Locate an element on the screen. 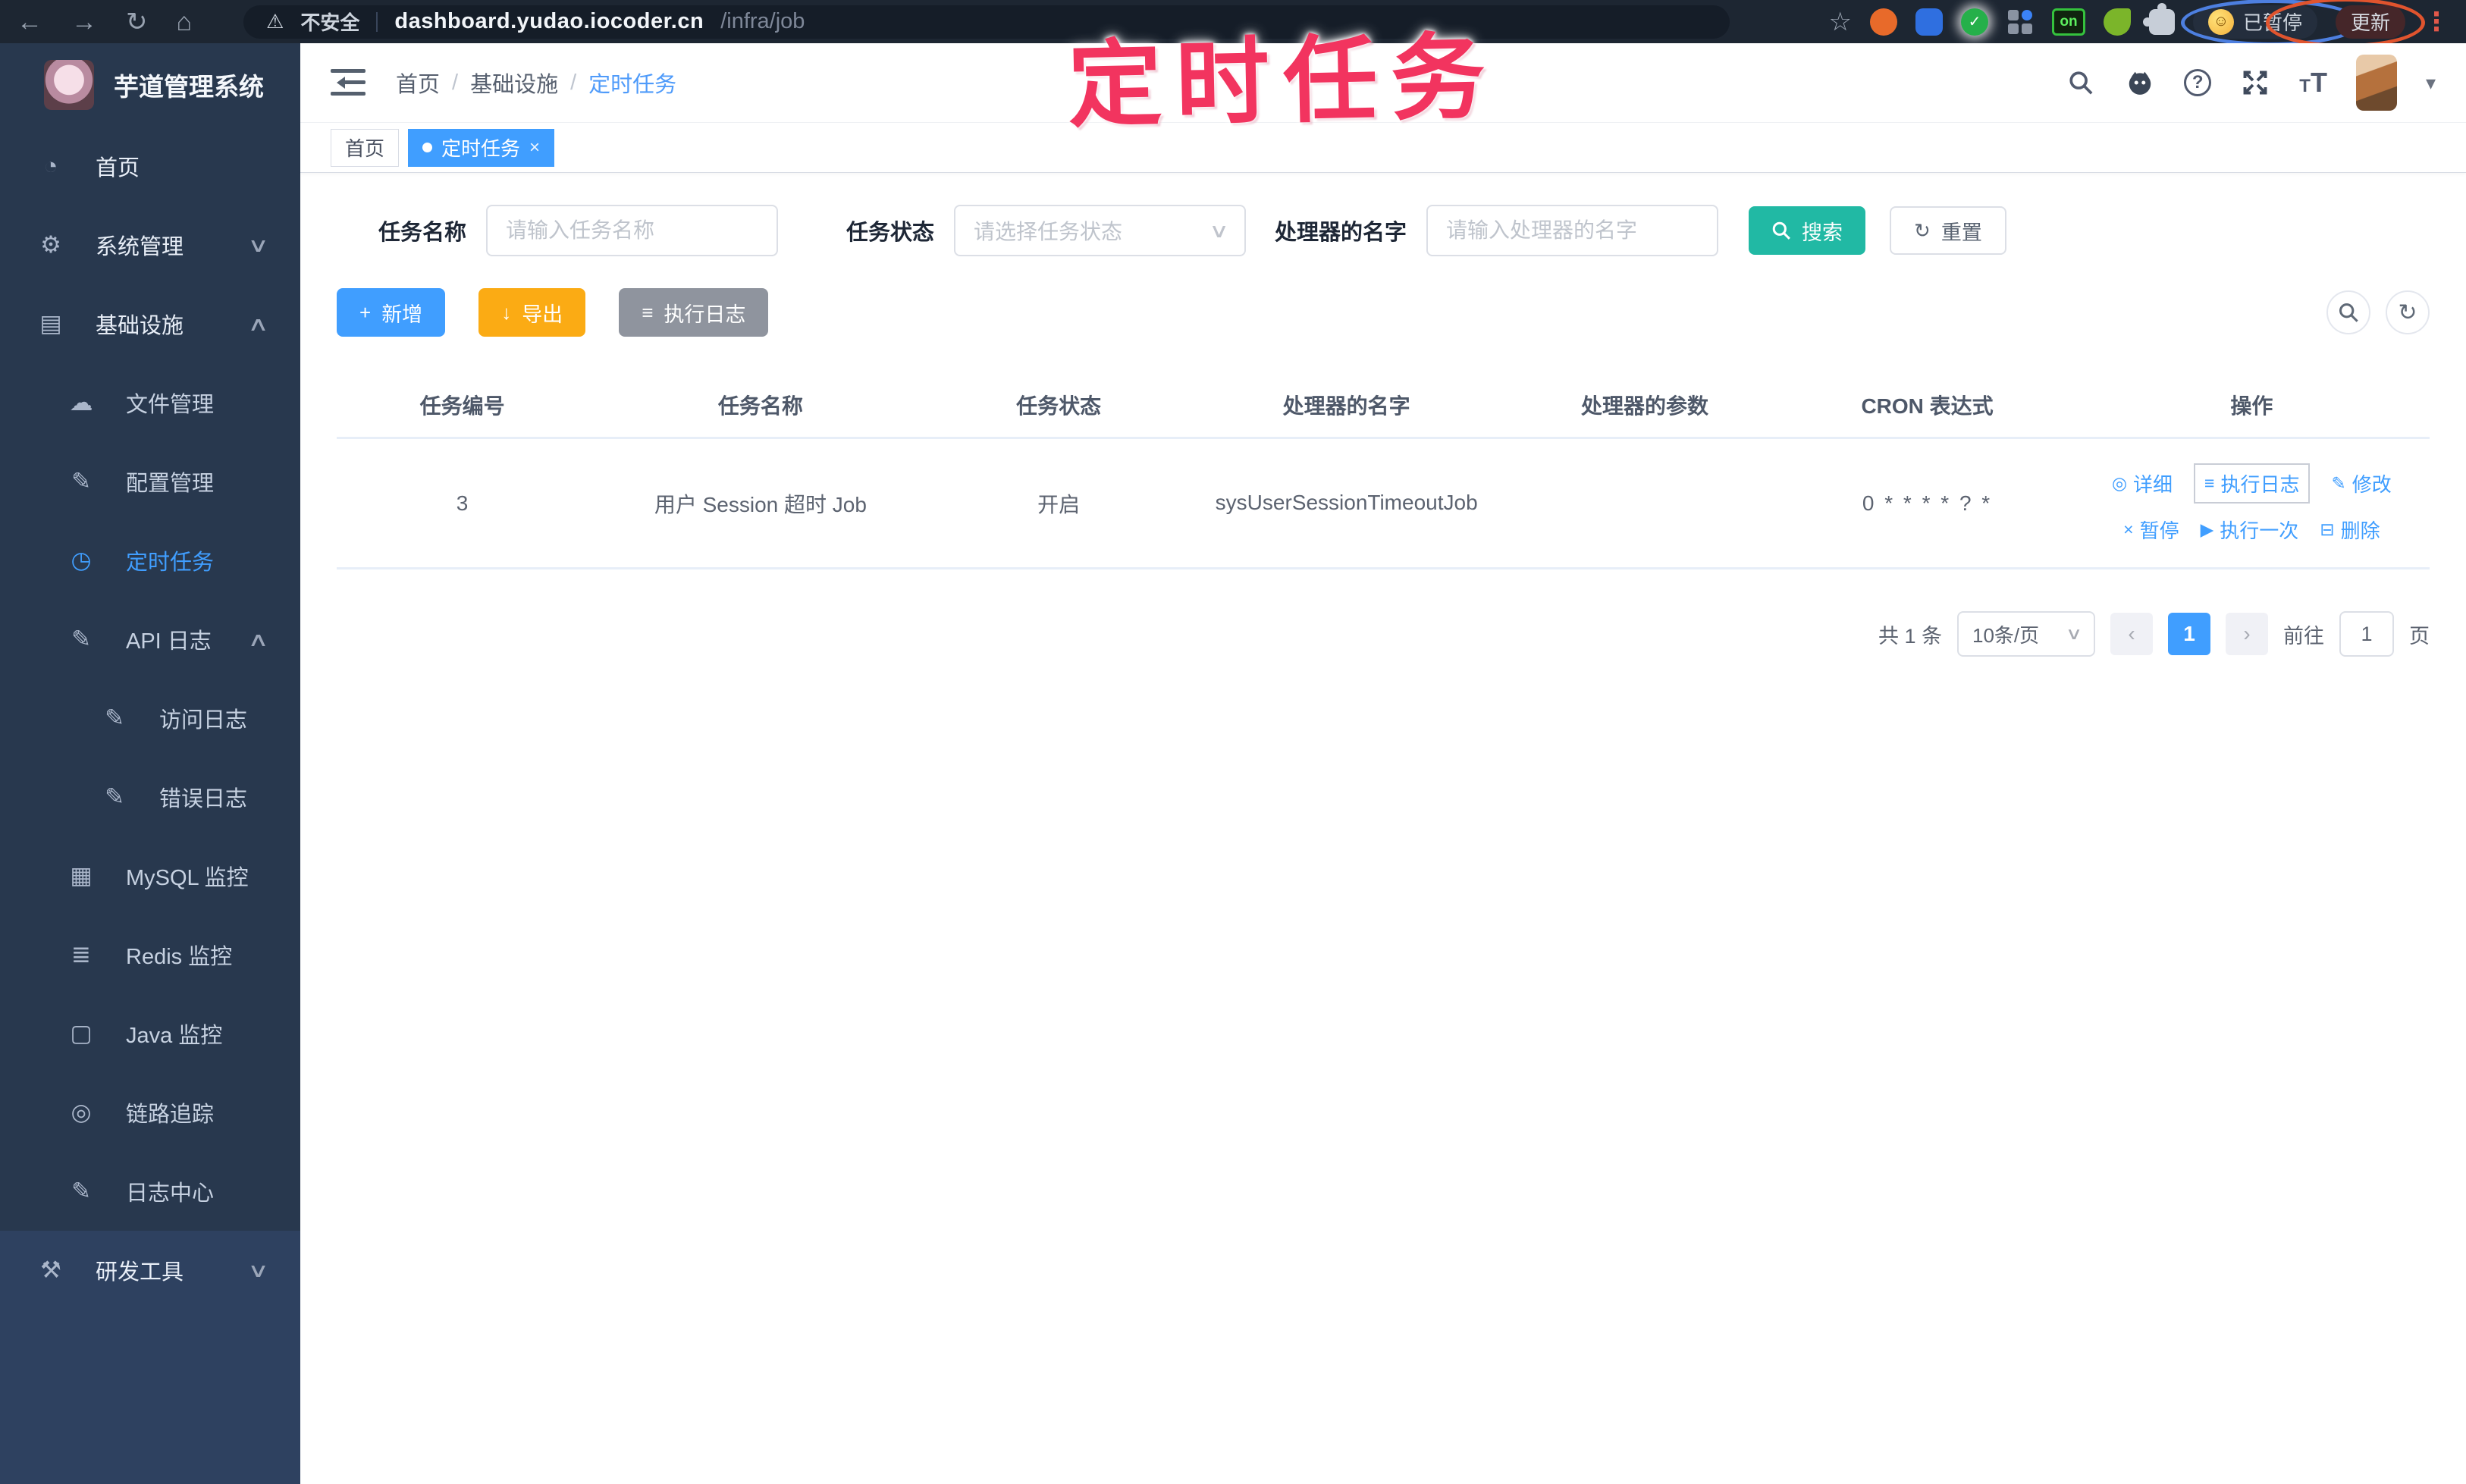 The width and height of the screenshot is (2466, 1484). row-execution-log-link: ≡ 执行日志 is located at coordinates (2252, 483).